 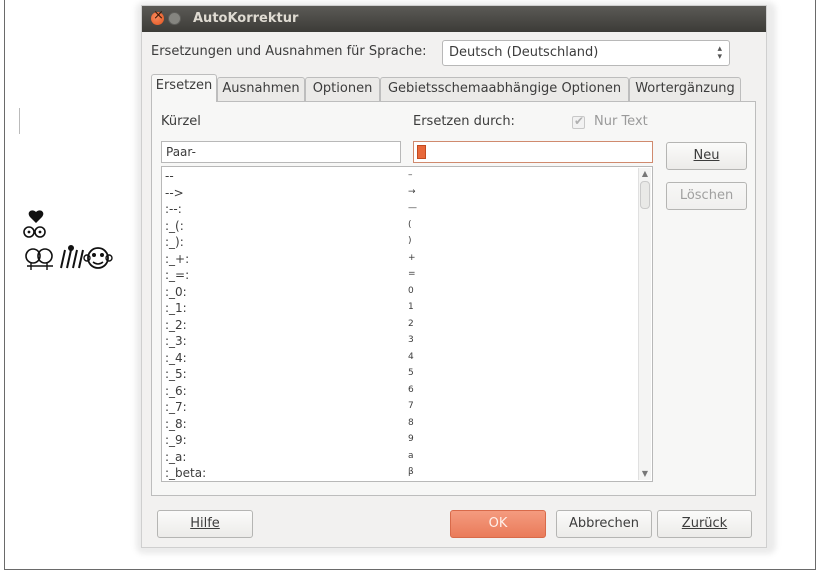 What do you see at coordinates (176, 324) in the screenshot?
I see `entry-short: :_2:` at bounding box center [176, 324].